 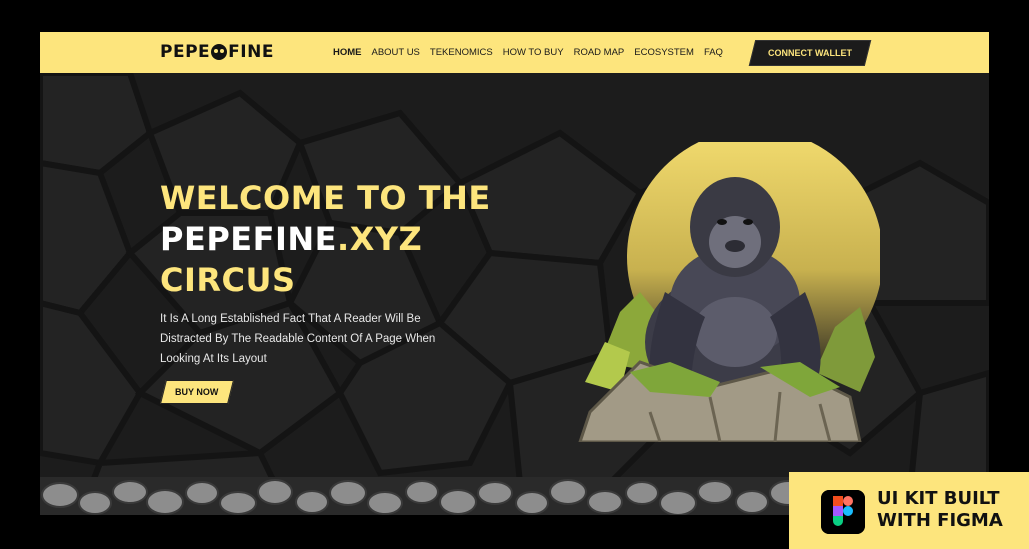 What do you see at coordinates (185, 52) in the screenshot?
I see `logo-text-left: PEPE` at bounding box center [185, 52].